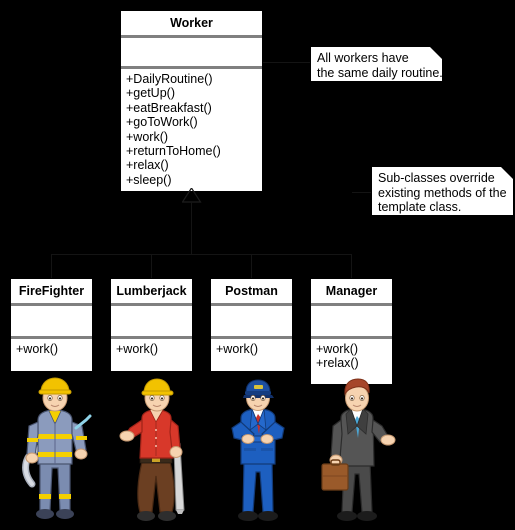  Describe the element at coordinates (380, 72) in the screenshot. I see `note-text-line: the same daily routine.` at that location.